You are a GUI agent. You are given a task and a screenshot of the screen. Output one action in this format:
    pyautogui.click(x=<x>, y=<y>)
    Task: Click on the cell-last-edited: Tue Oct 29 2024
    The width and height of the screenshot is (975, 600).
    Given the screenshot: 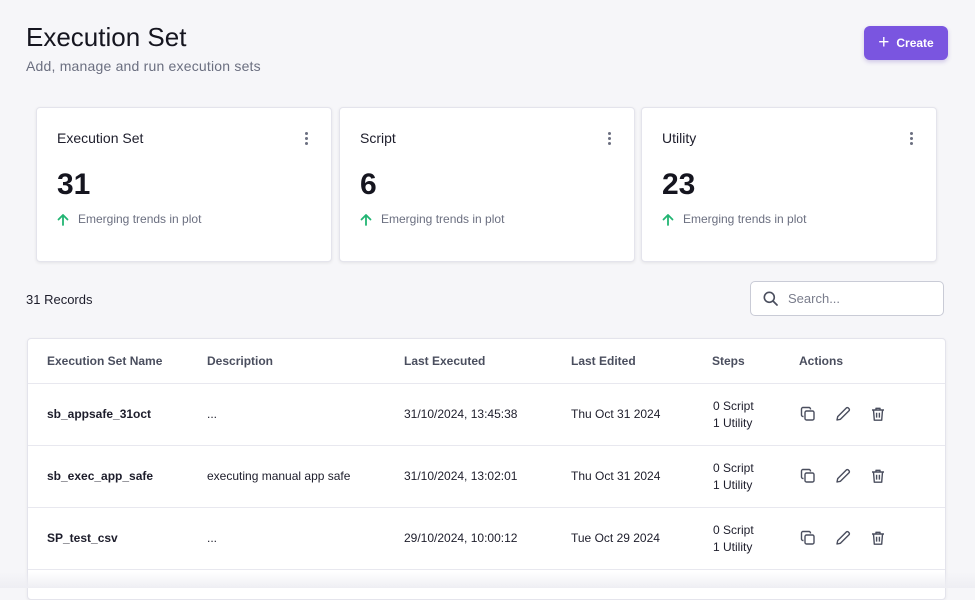 What is the action you would take?
    pyautogui.click(x=615, y=538)
    